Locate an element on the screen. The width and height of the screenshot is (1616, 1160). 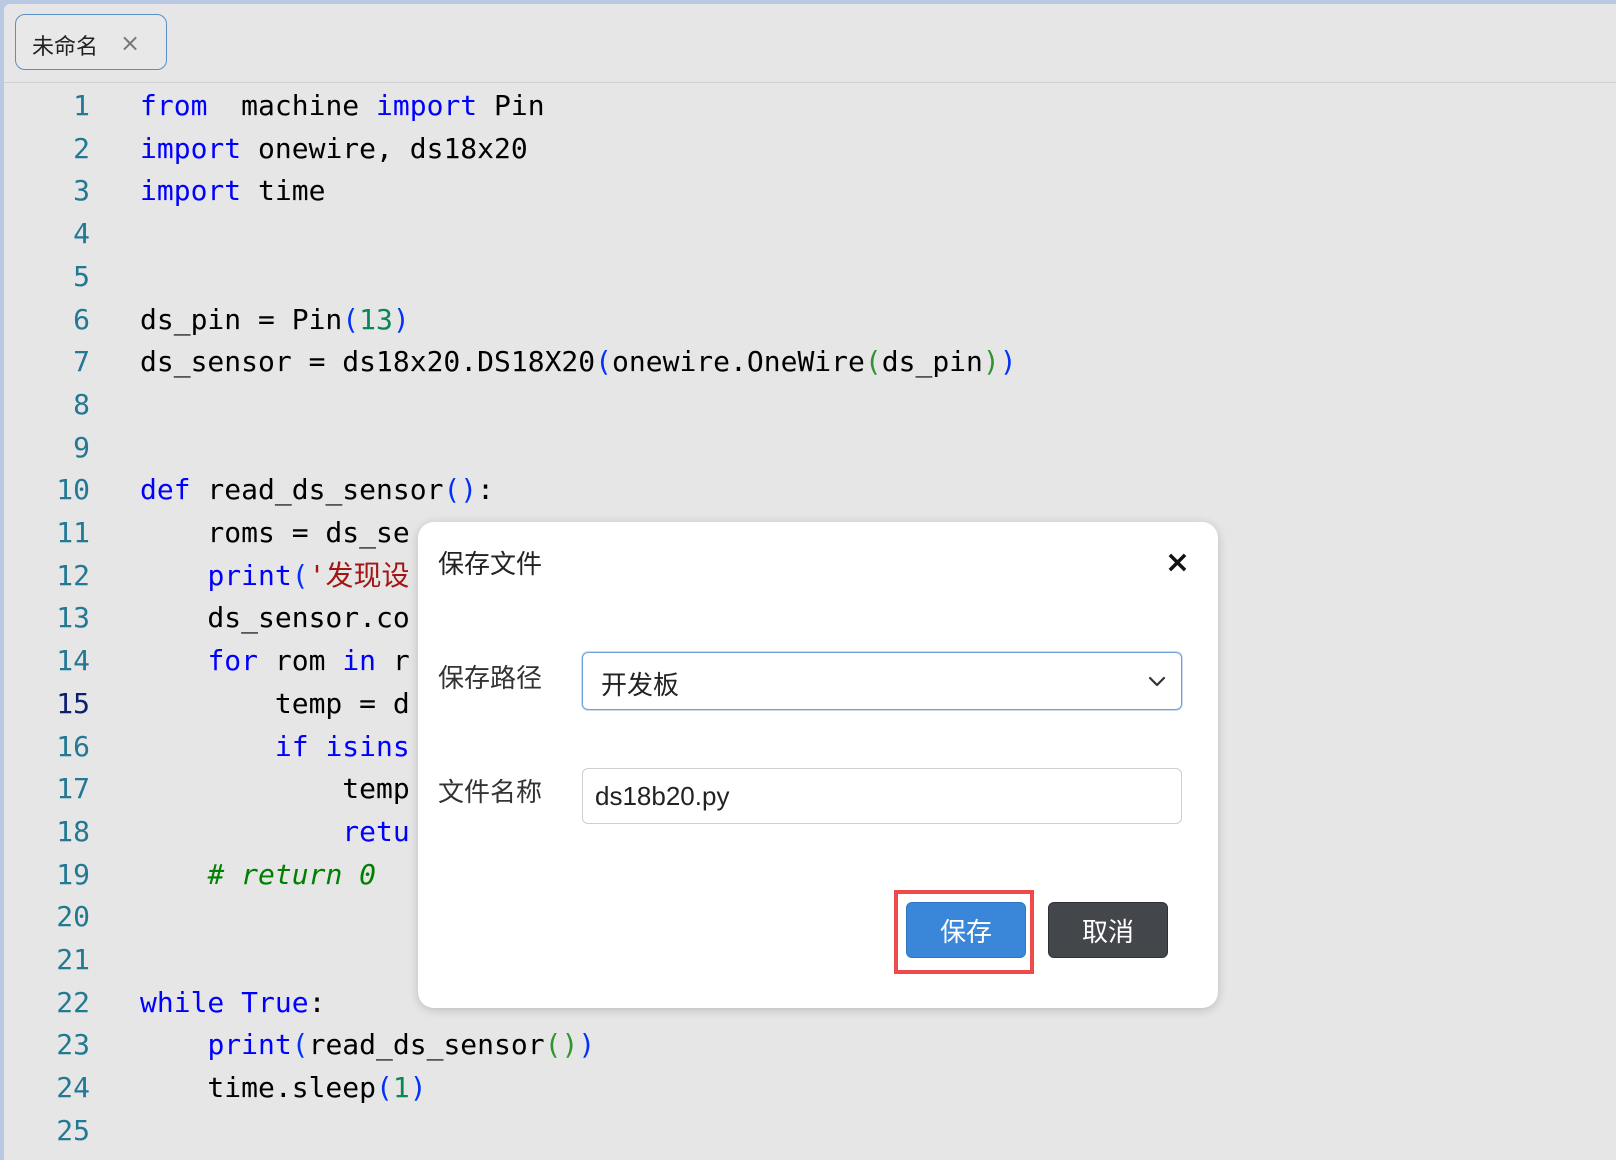
code-line: 25 is located at coordinates (810, 1131).